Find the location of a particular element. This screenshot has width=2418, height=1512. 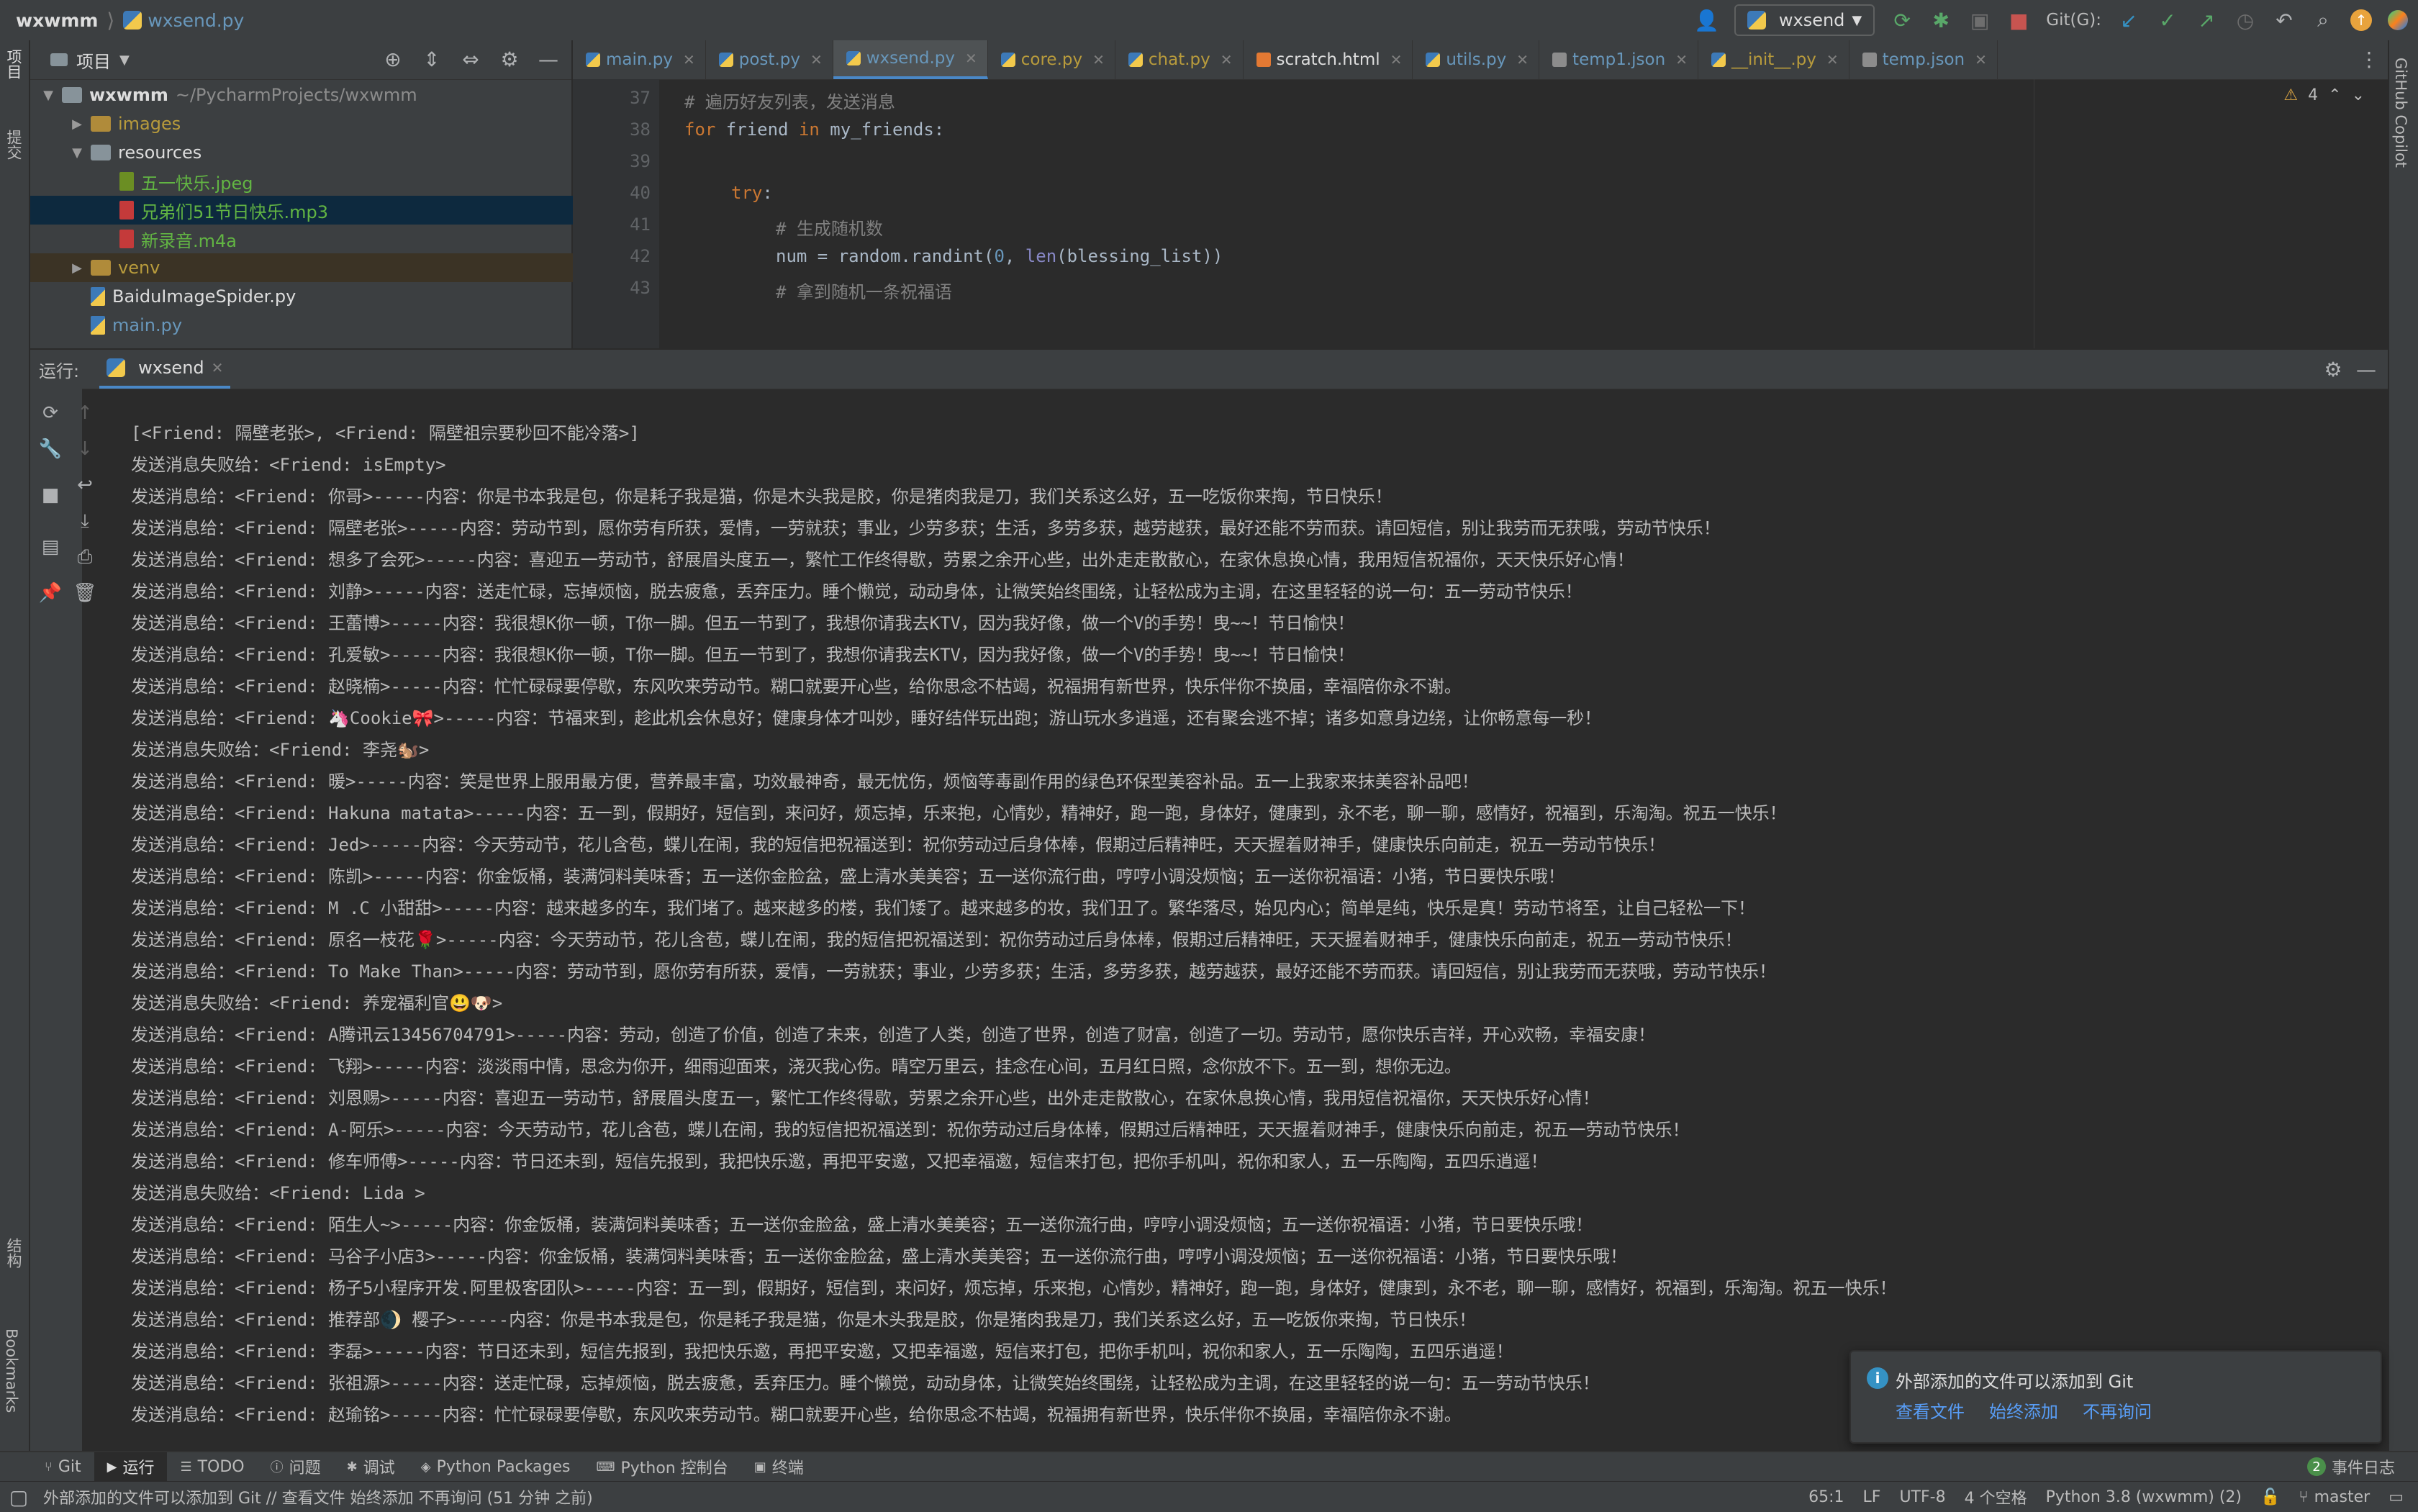

bottom-tab: ▣ 终端 is located at coordinates (779, 1467).